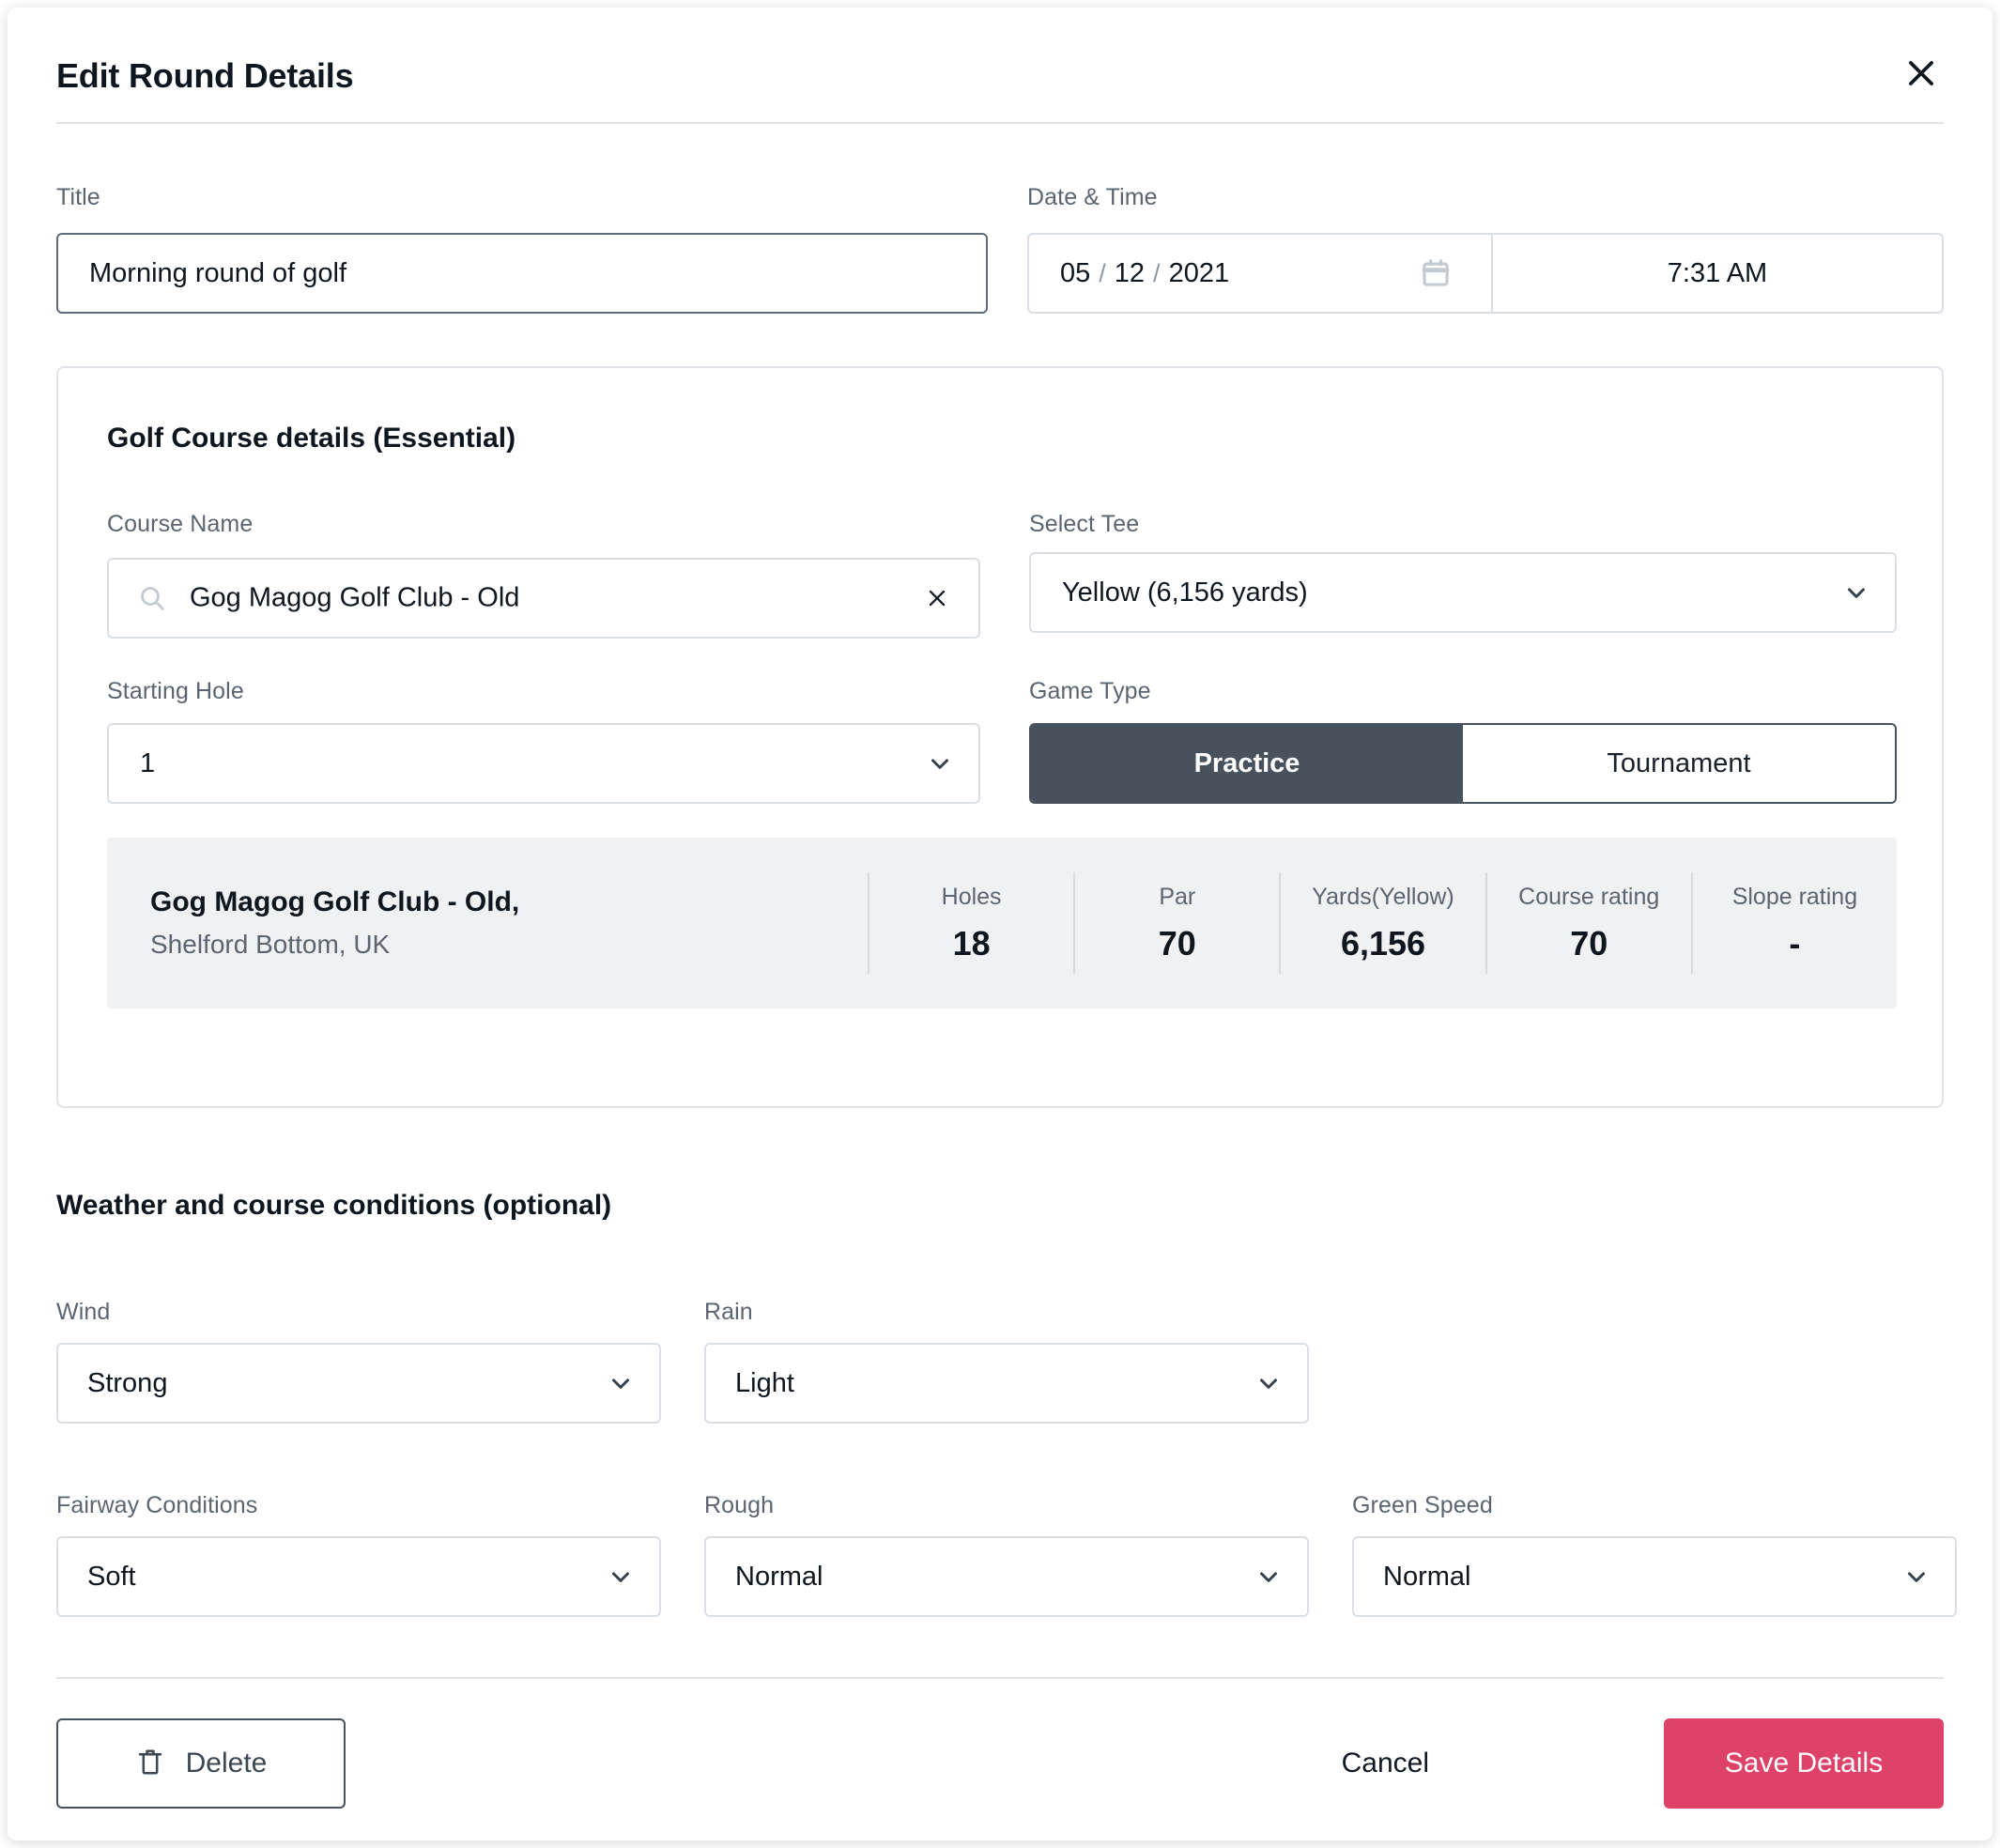 Image resolution: width=2000 pixels, height=1848 pixels. What do you see at coordinates (1921, 73) in the screenshot?
I see `close-icon` at bounding box center [1921, 73].